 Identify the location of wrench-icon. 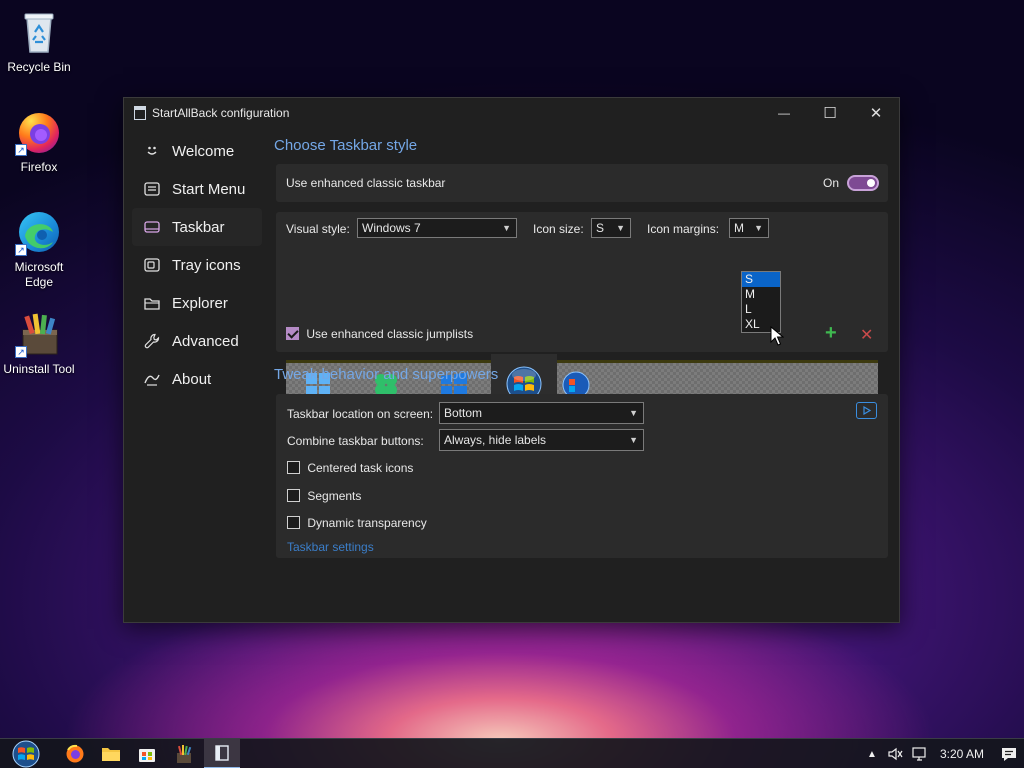
(152, 341).